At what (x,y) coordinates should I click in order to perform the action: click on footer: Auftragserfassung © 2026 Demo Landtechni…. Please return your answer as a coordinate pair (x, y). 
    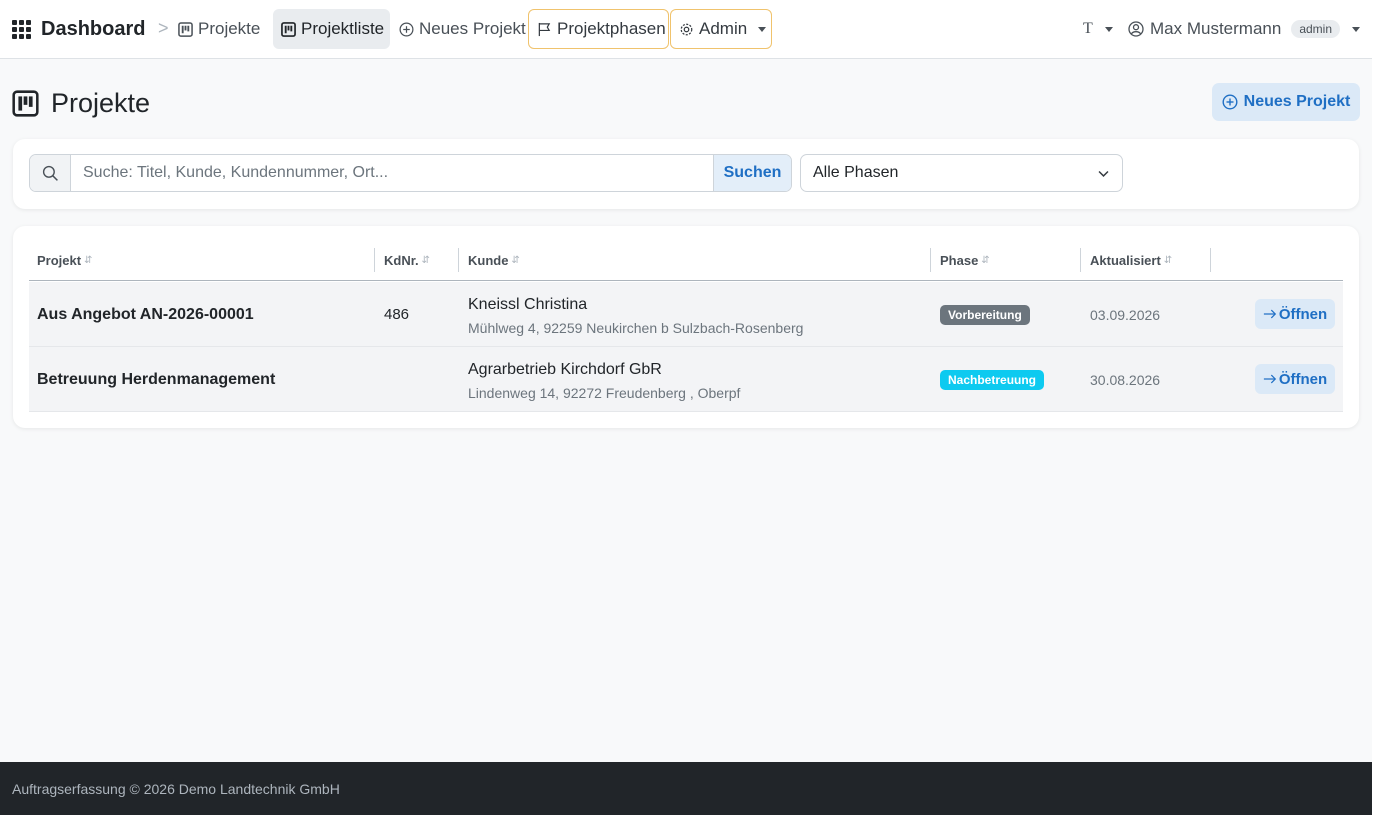
    Looking at the image, I should click on (686, 788).